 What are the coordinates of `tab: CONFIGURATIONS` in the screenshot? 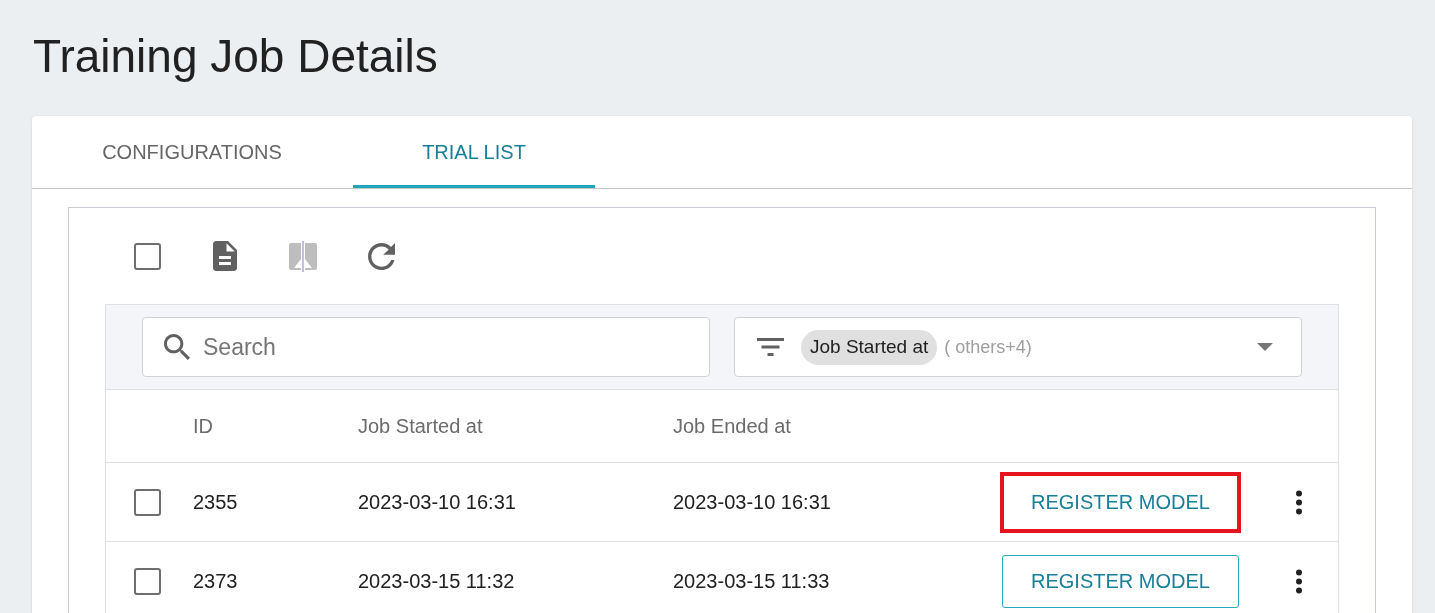 It's located at (192, 152).